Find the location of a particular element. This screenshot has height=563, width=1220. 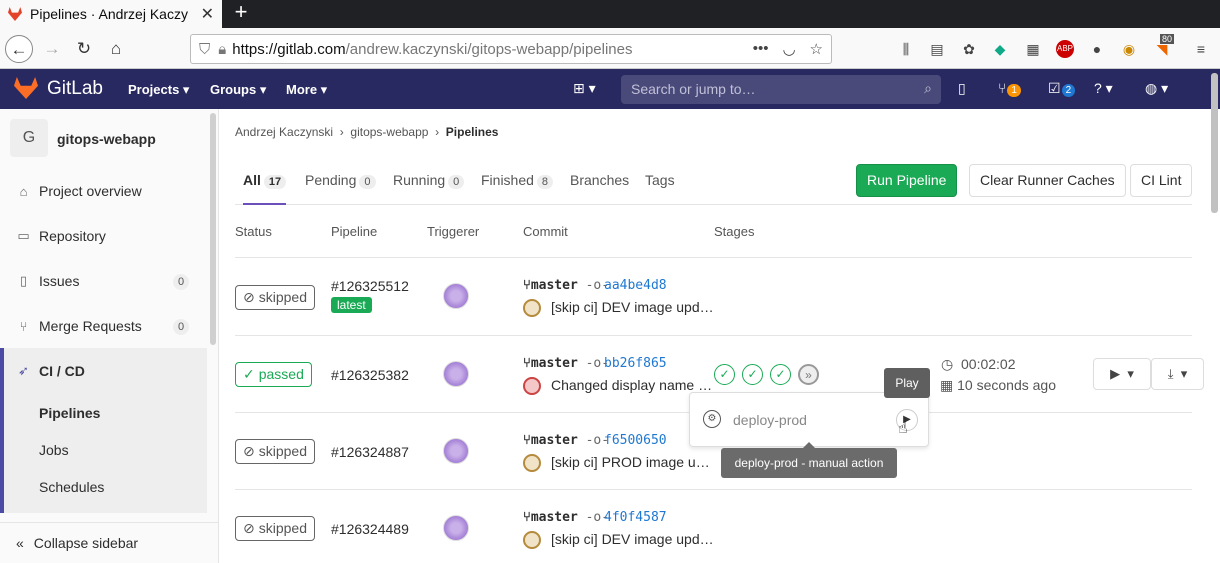

calendar-icon: ▦ is located at coordinates (947, 385).